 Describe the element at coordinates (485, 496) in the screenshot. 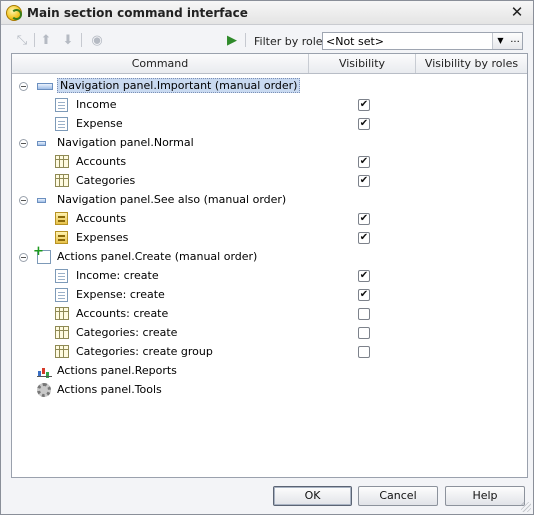

I see `help-button: Help` at that location.